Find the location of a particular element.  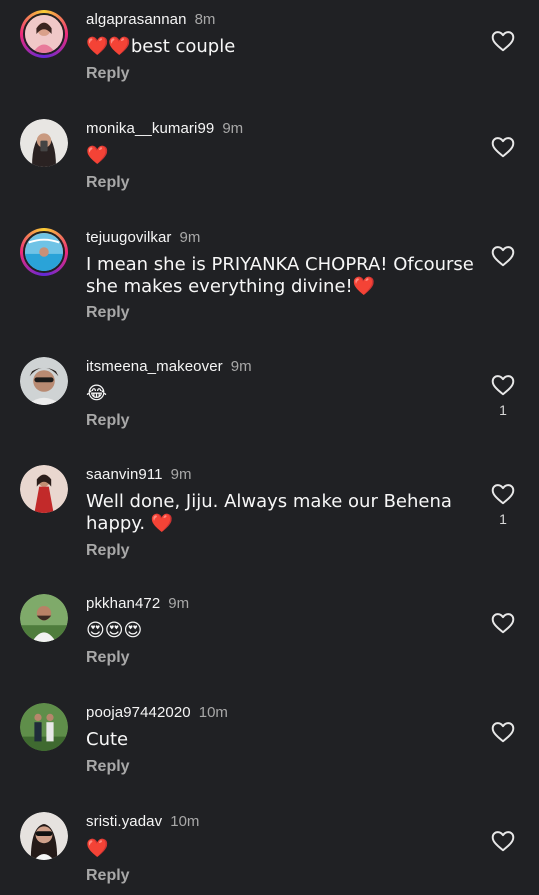

comment-header: itsmeena_makeover 9m is located at coordinates (169, 367).